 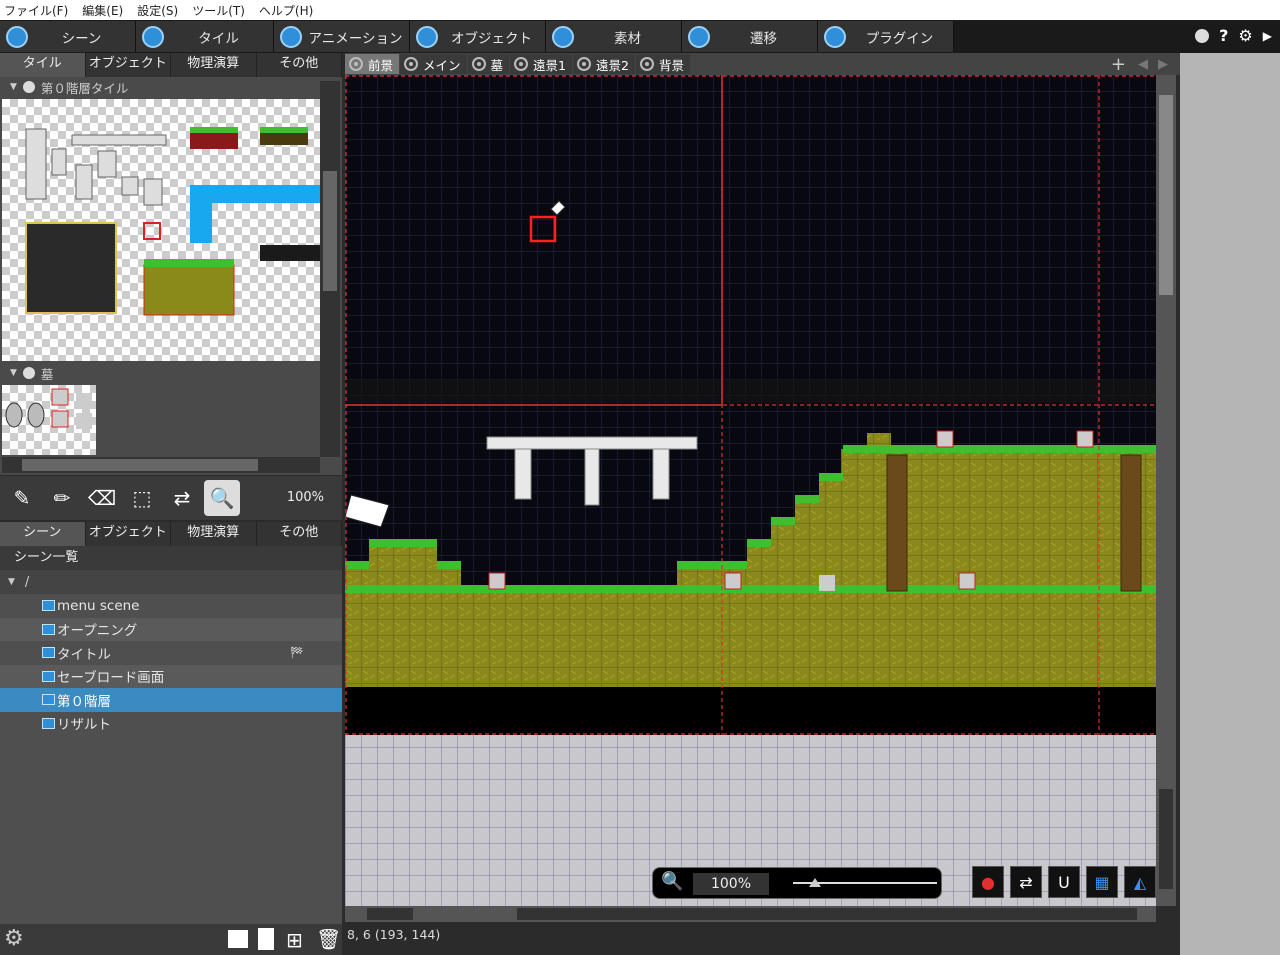 I want to click on layer-tab-bar: 前景 メイン 墓 遠景1 遠景2 背景 + ◀ ▶, so click(x=762, y=64).